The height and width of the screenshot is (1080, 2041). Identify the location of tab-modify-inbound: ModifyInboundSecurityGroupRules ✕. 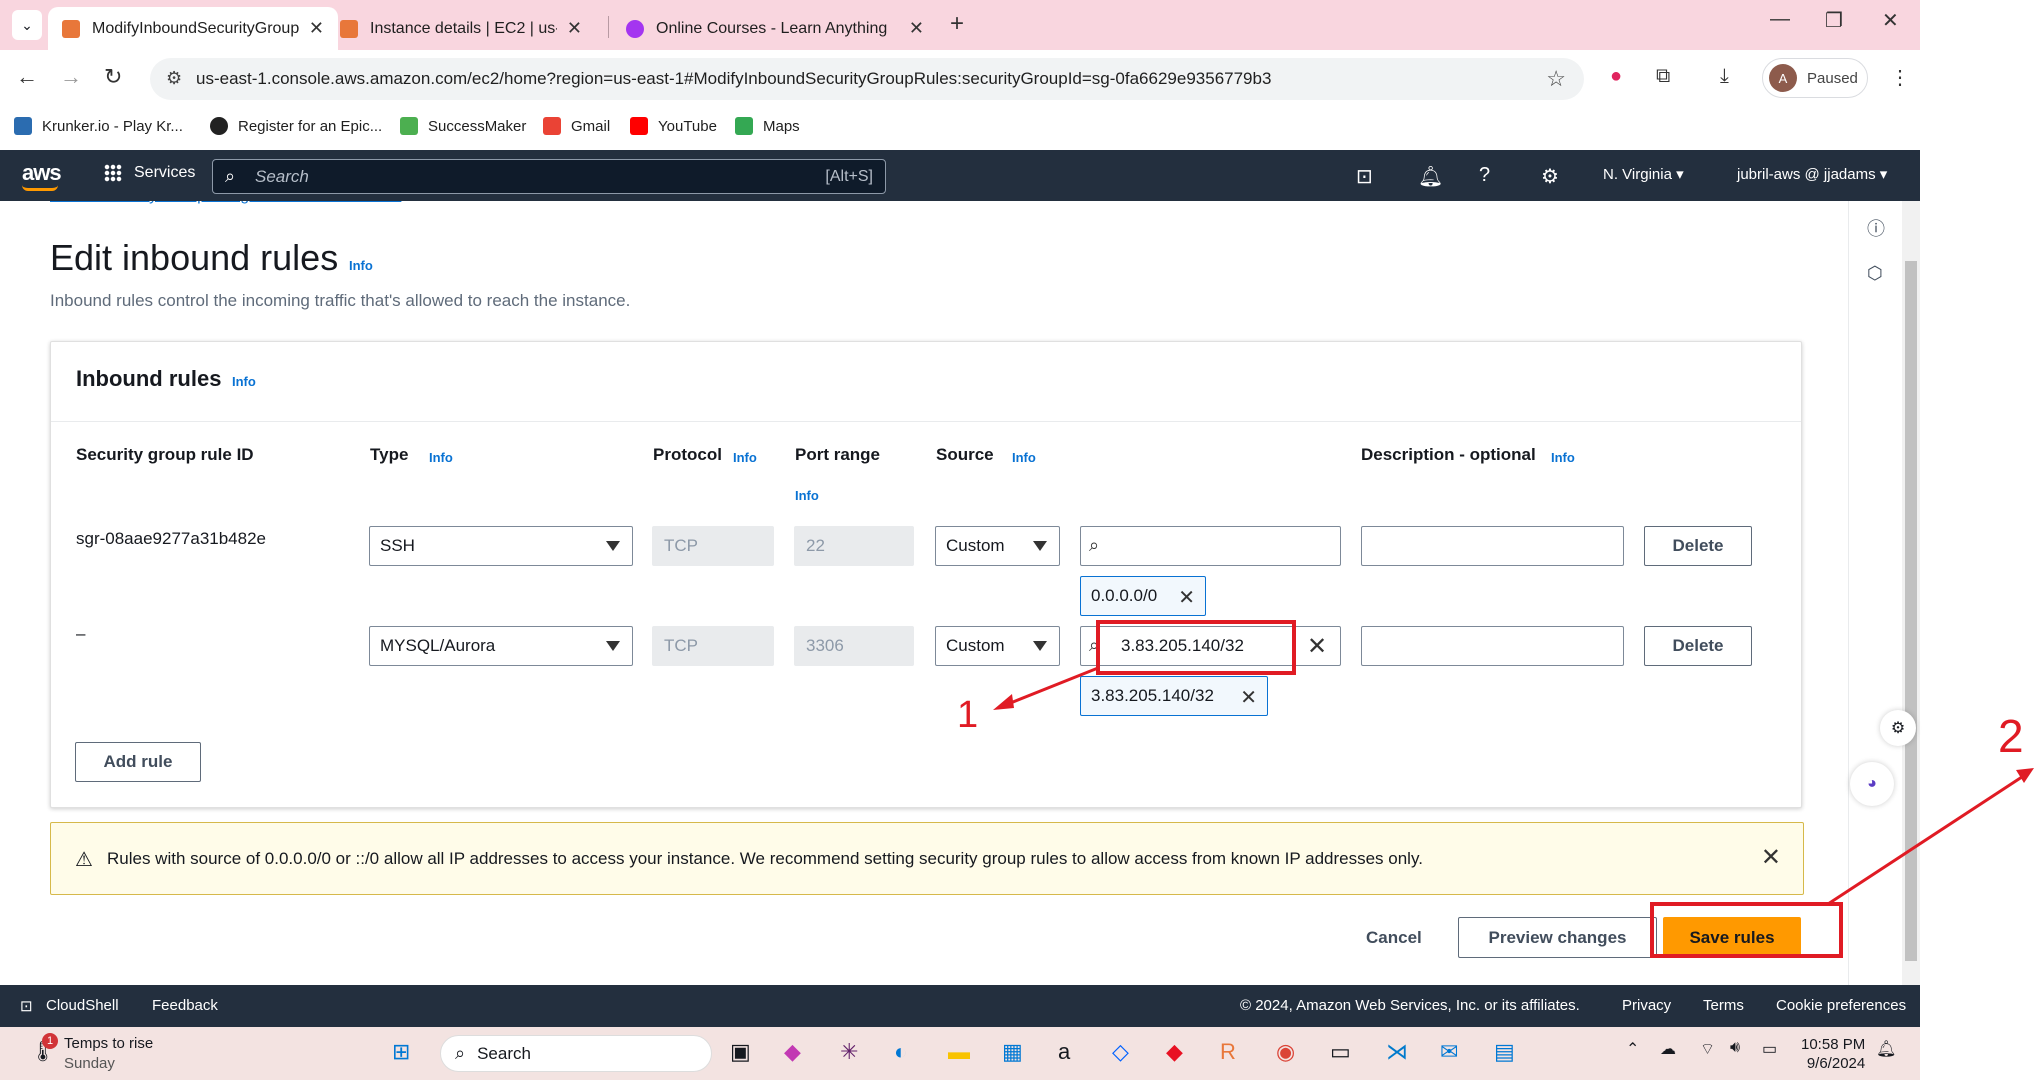
(193, 28).